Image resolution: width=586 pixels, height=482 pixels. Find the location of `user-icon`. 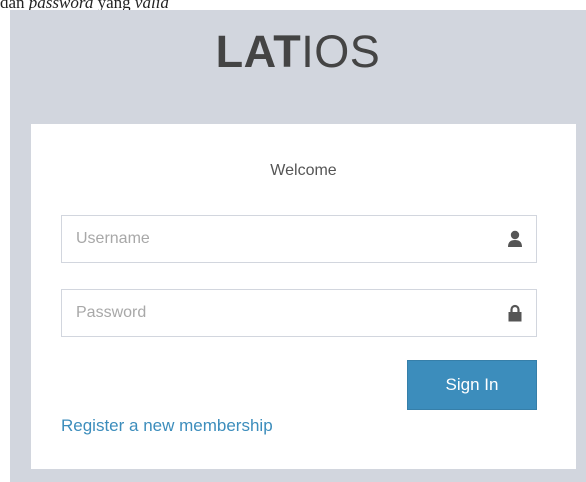

user-icon is located at coordinates (515, 238).